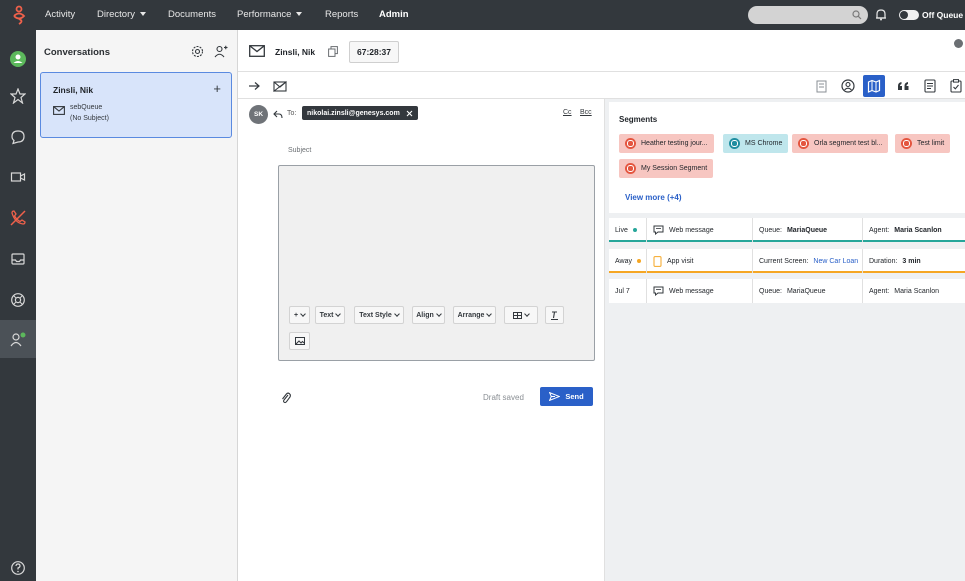 This screenshot has width=965, height=581. I want to click on insert-menu-button: +, so click(299, 315).